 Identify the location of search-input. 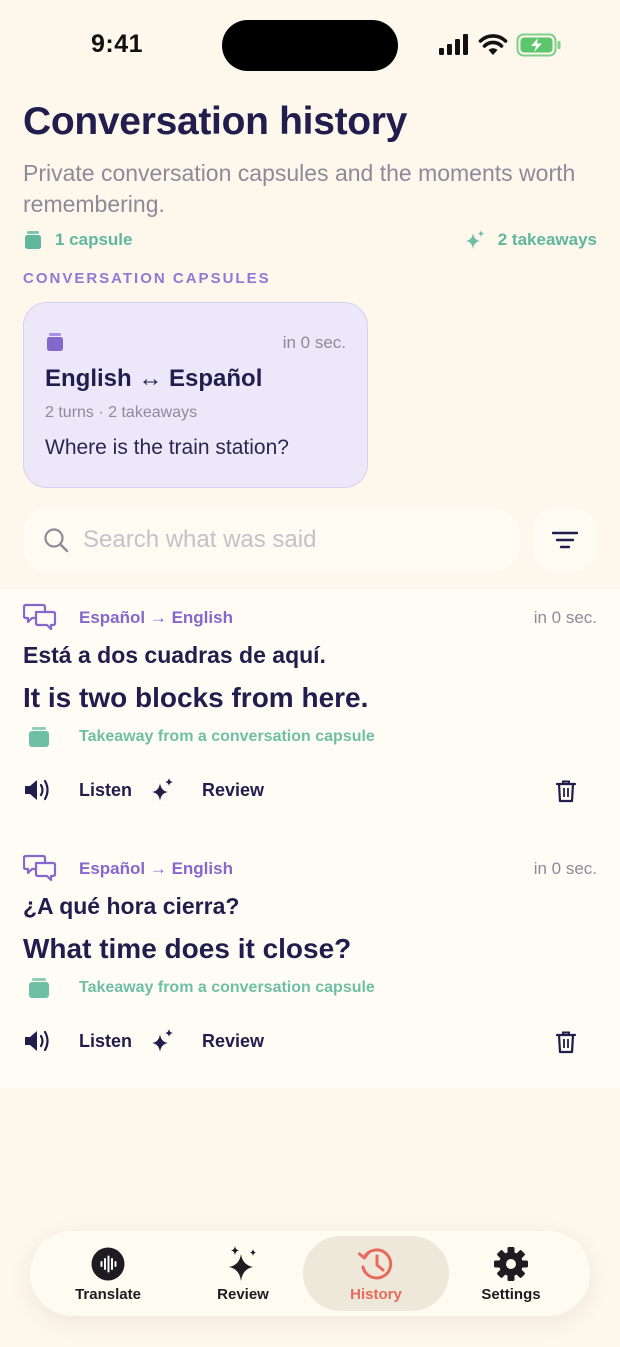
(283, 540).